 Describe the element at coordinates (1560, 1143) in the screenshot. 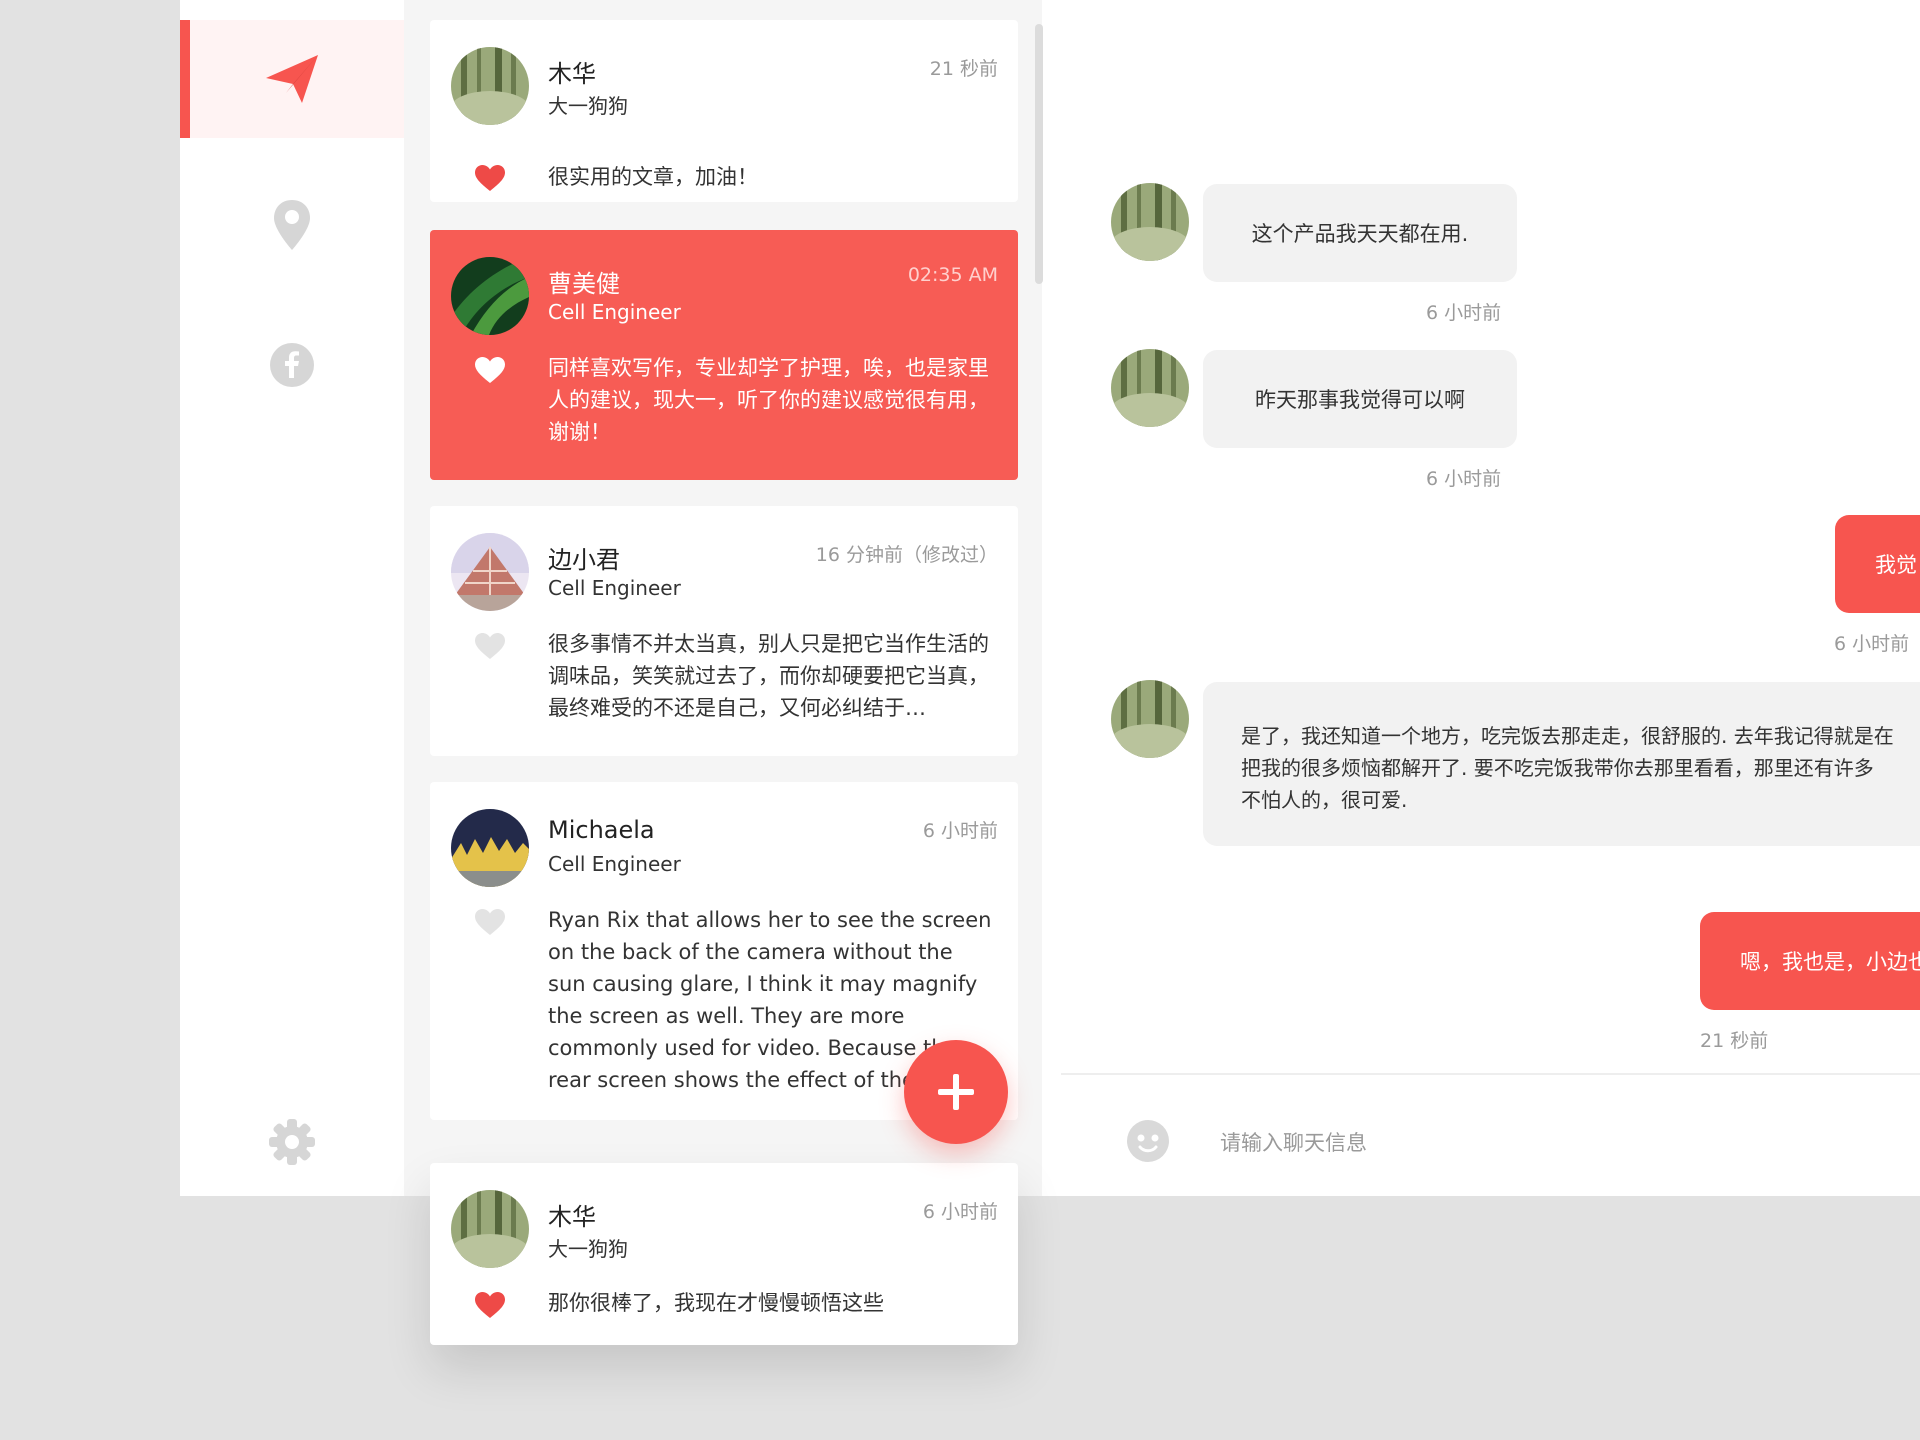

I see `chat-message-input` at that location.